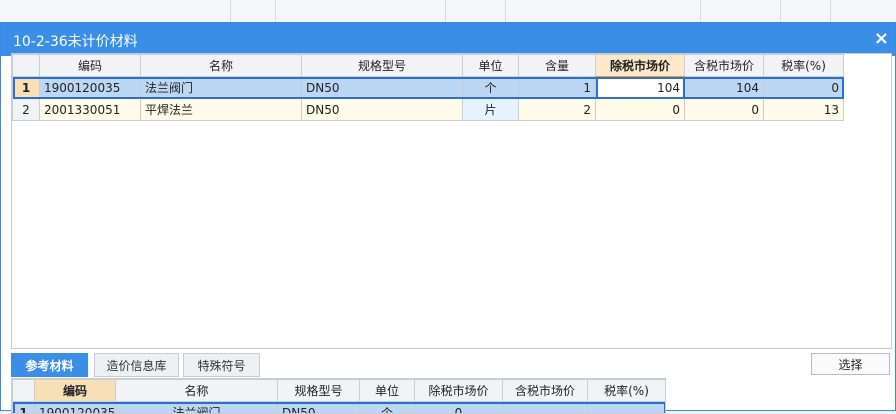 The image size is (896, 414). I want to click on cell-price-in-tax, so click(545, 408).